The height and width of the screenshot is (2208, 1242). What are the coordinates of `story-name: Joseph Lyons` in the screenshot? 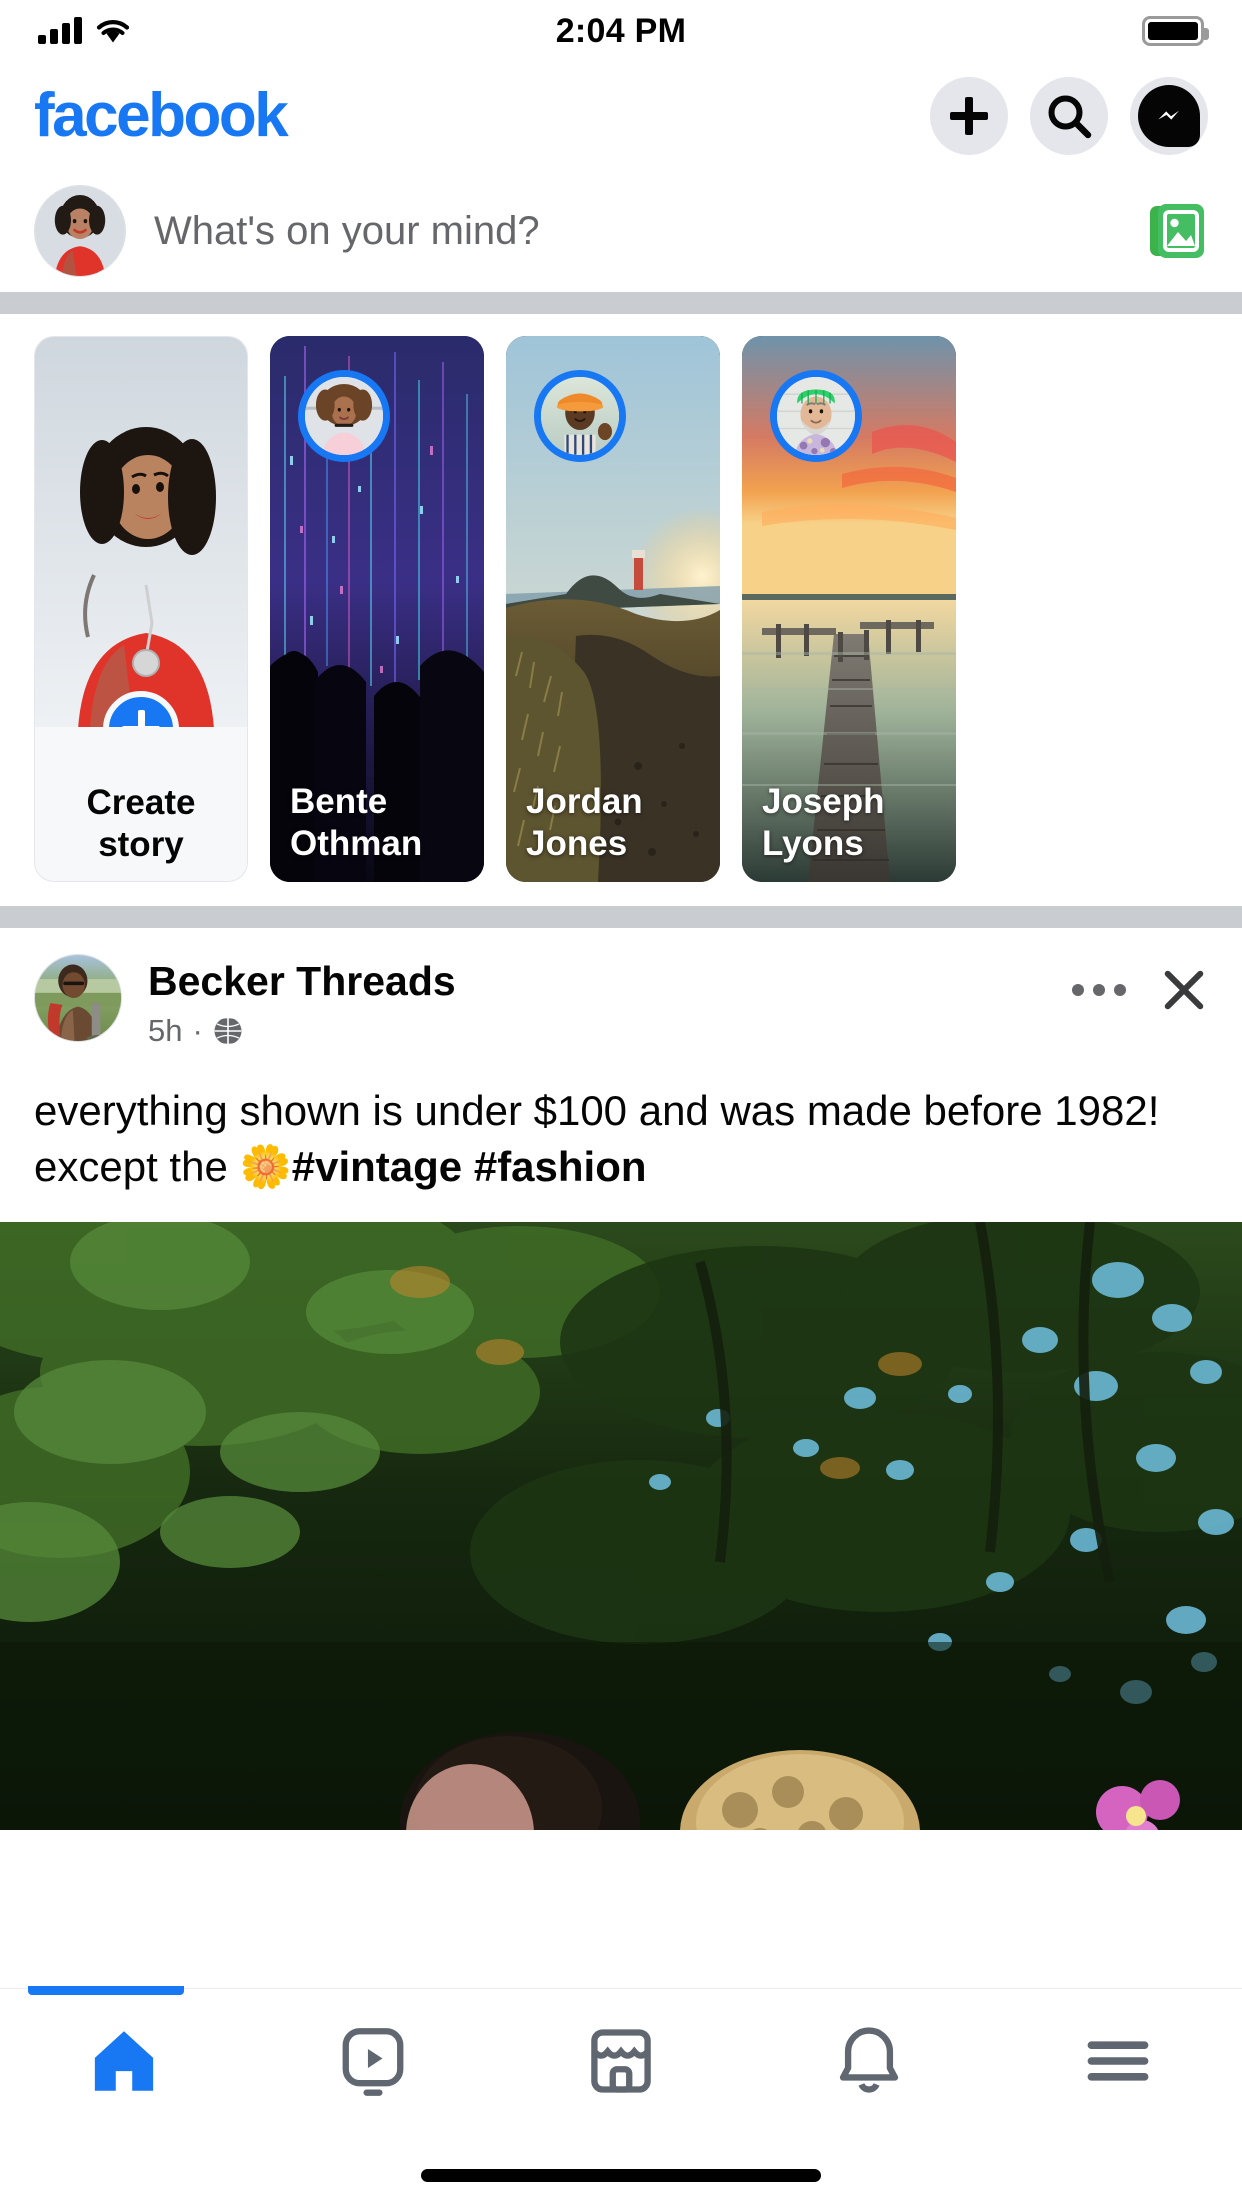 It's located at (823, 822).